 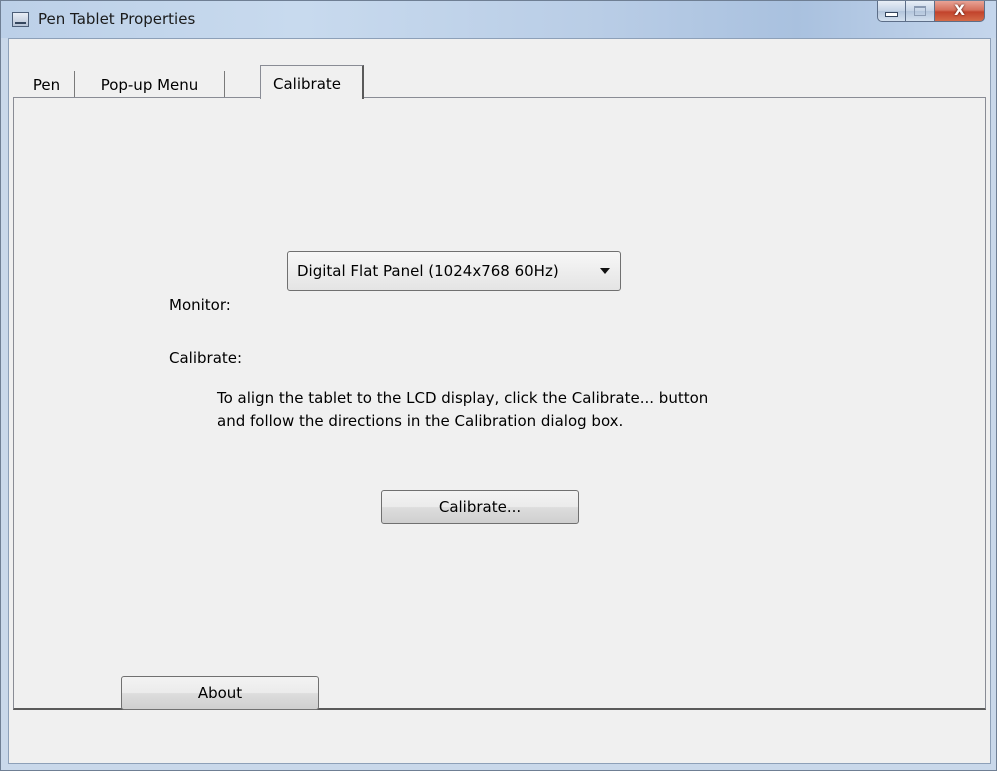 What do you see at coordinates (20, 19) in the screenshot?
I see `window-app-icon` at bounding box center [20, 19].